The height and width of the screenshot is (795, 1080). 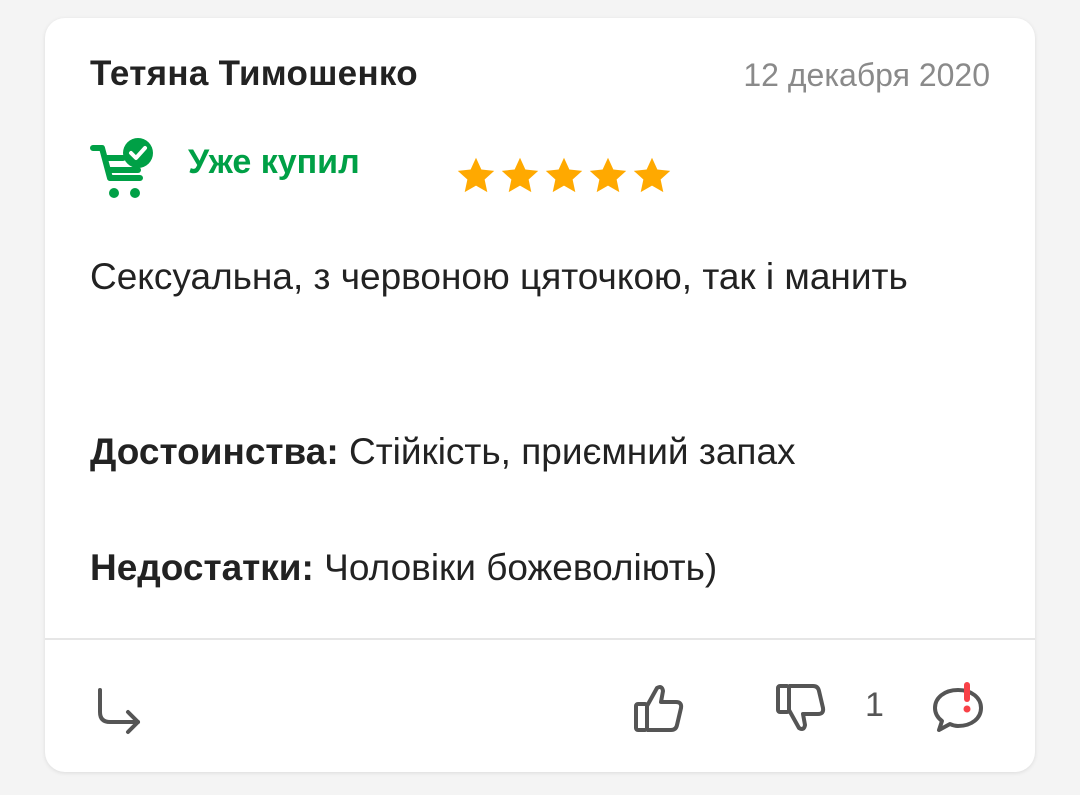 What do you see at coordinates (254, 73) in the screenshot?
I see `review-author: Тетяна Тимошенко` at bounding box center [254, 73].